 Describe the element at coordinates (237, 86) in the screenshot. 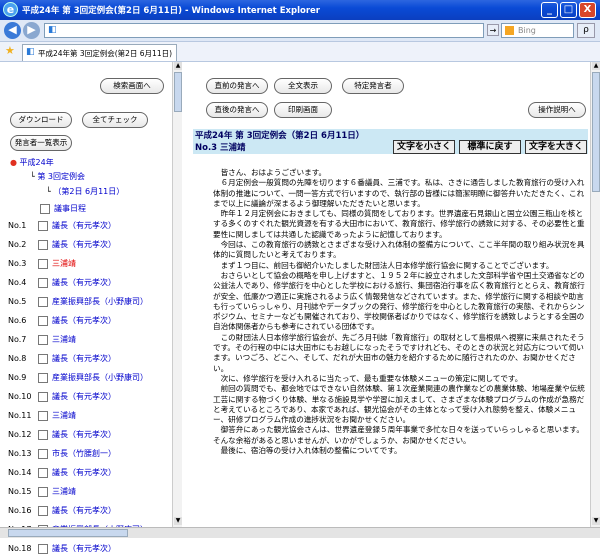

I see `prev-speech-button: 直前の発言へ` at that location.